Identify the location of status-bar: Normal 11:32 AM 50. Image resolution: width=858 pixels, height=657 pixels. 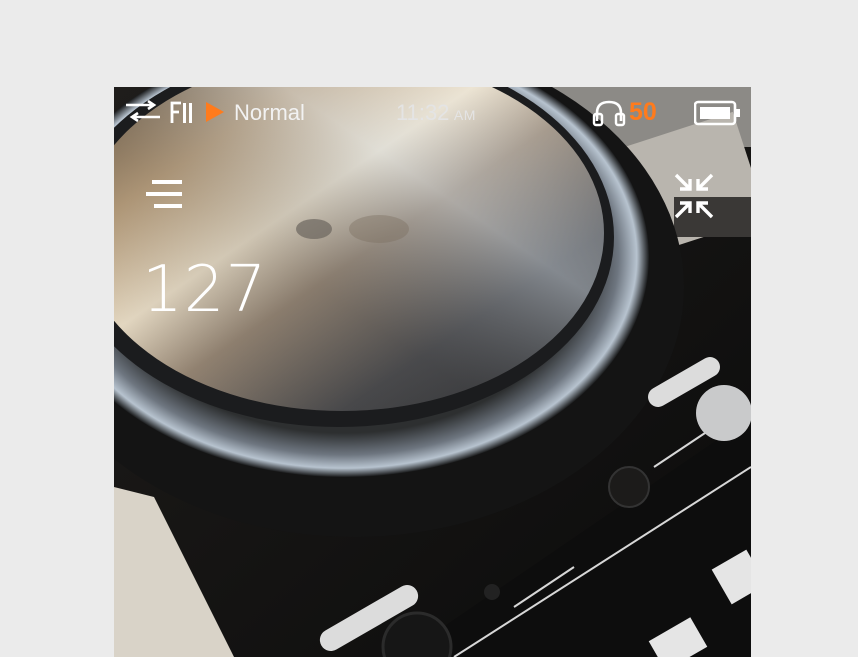
(432, 112).